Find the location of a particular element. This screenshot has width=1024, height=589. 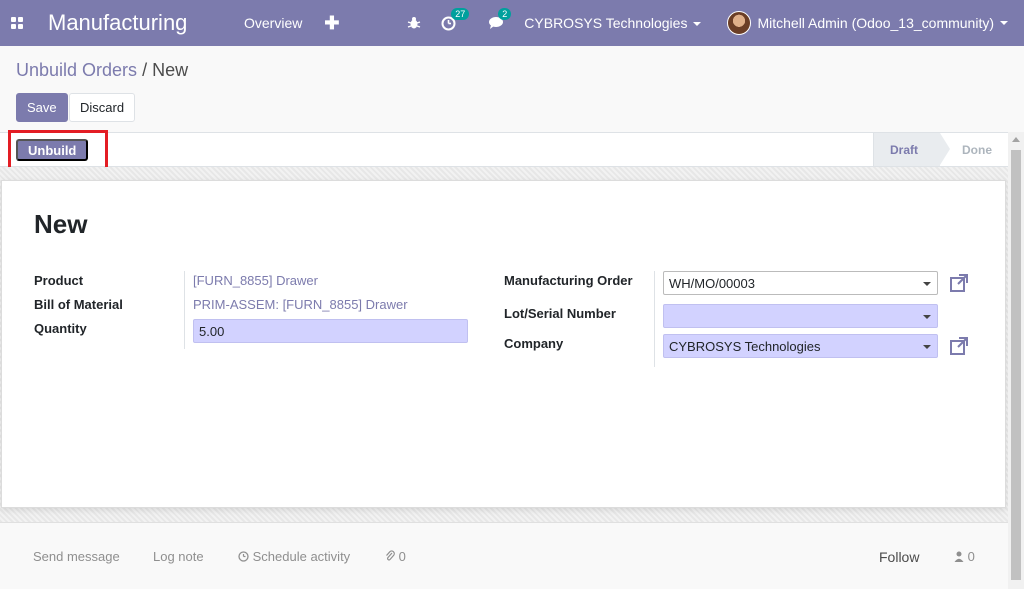

schedule-activity-label: Schedule activity is located at coordinates (301, 556).